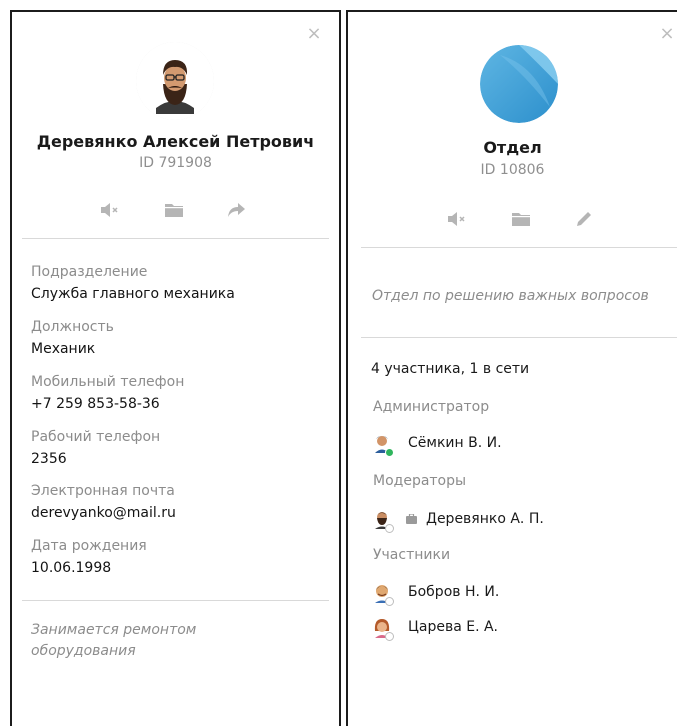 The width and height of the screenshot is (677, 726). I want to click on participants-label: Участники, so click(412, 555).